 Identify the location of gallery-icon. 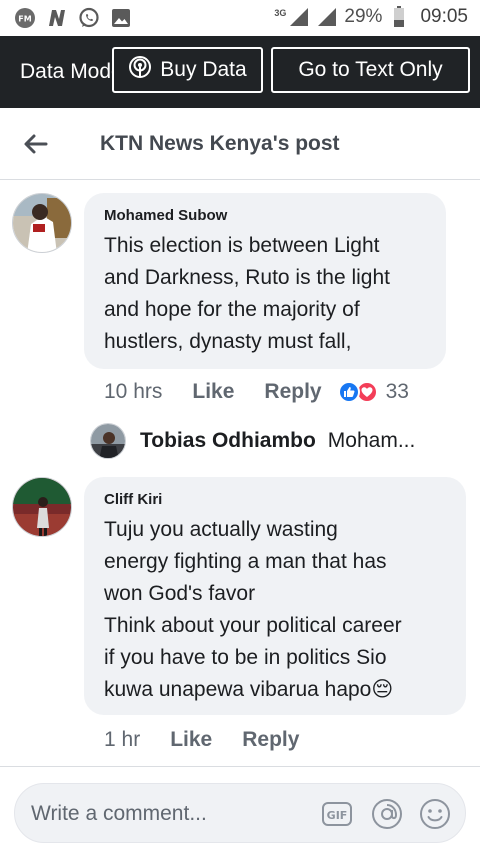
(121, 18).